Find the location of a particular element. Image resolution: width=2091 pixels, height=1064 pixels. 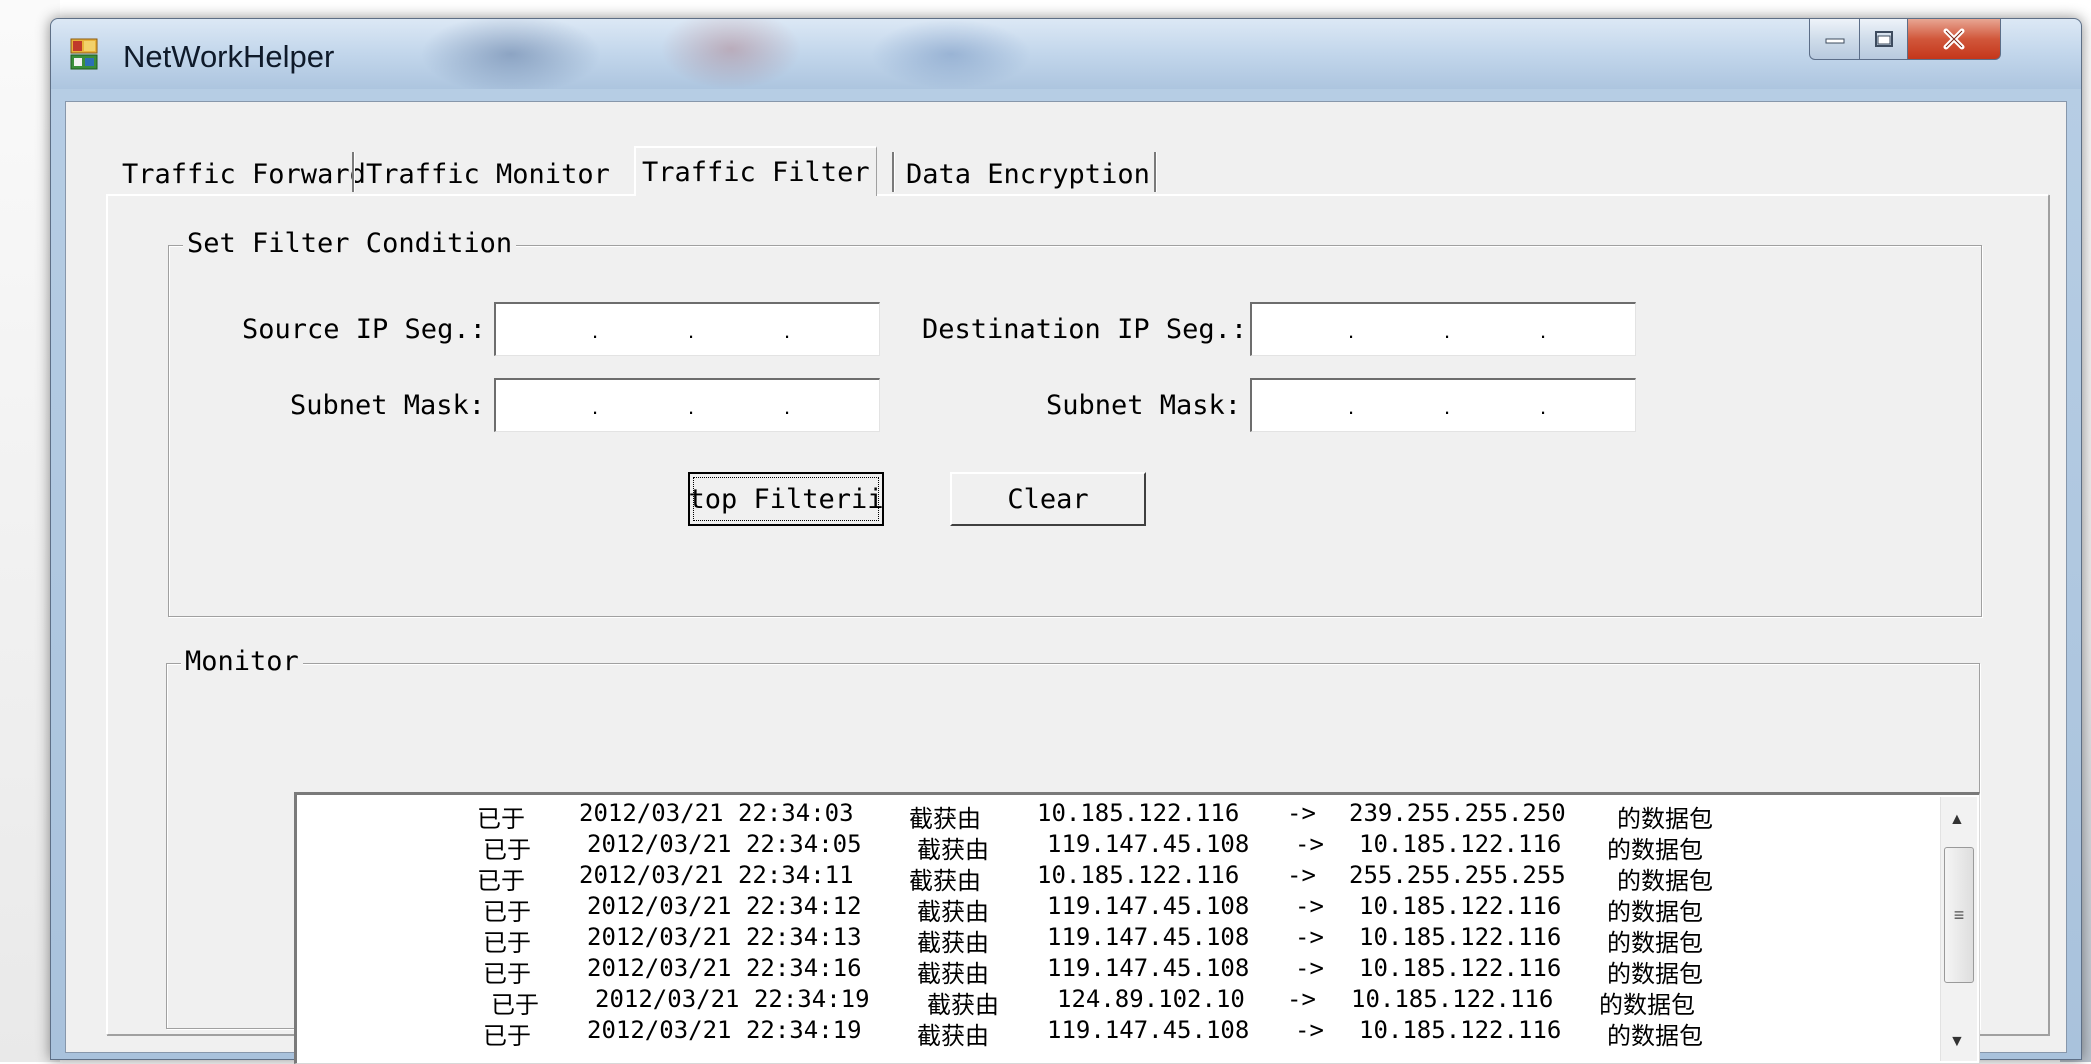

destination-subnet-mask-label: Subnet Mask: is located at coordinates (1144, 405).